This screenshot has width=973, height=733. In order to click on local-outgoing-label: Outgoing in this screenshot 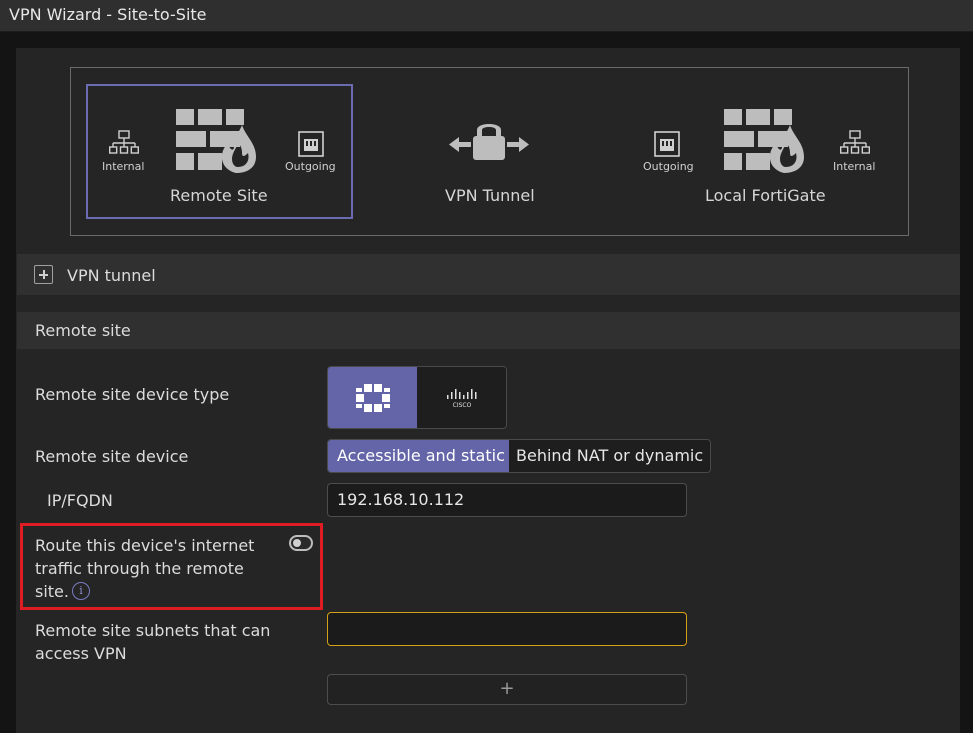, I will do `click(668, 166)`.